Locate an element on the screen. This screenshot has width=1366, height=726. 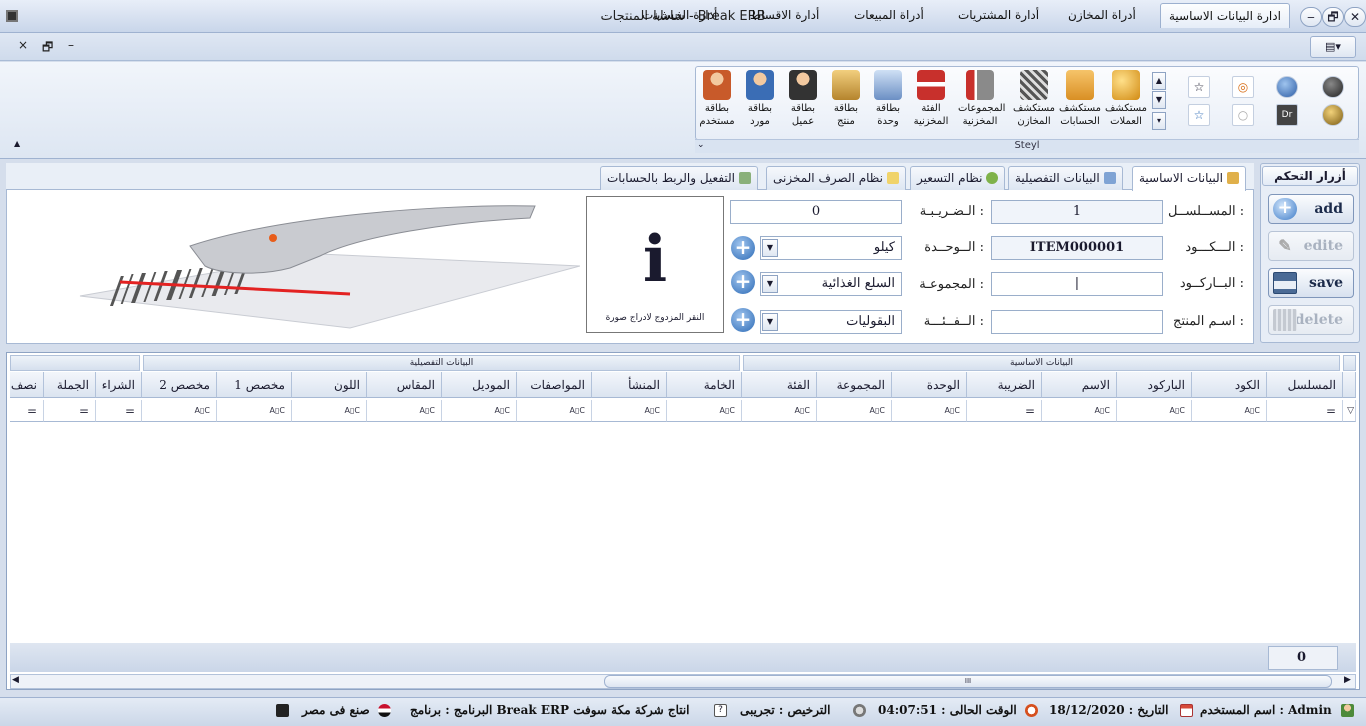
close-button: ✕ is located at coordinates (1355, 17).